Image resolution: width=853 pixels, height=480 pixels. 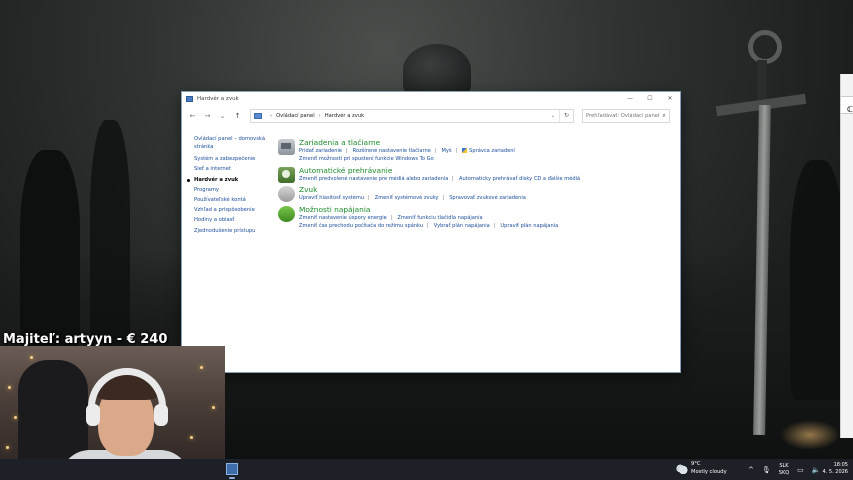 What do you see at coordinates (331, 198) in the screenshot?
I see `link-adjust-volume: Upraviť hlasitosť systému` at bounding box center [331, 198].